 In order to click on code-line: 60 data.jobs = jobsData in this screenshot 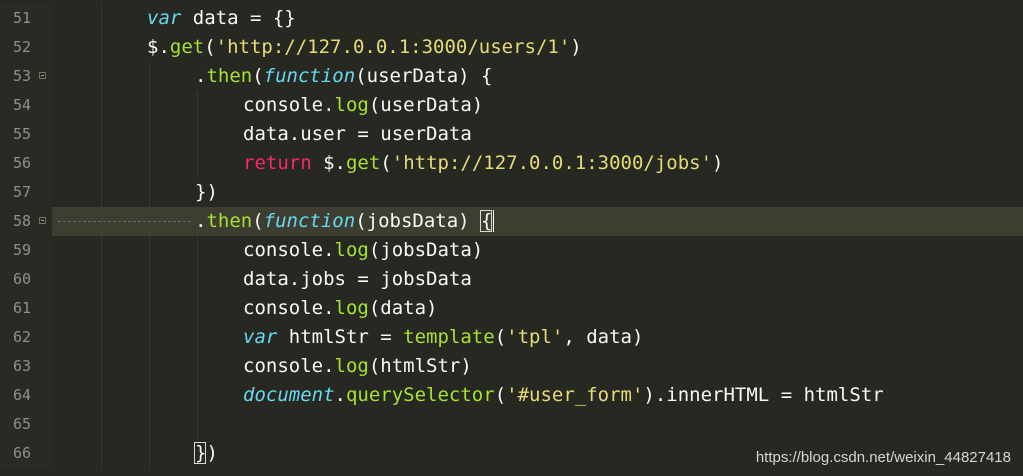, I will do `click(511, 279)`.